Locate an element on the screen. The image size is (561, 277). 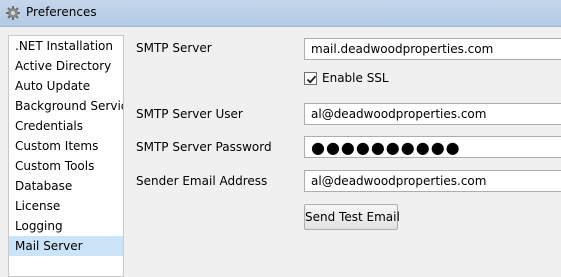
sidebar-item-credentials: Credentials is located at coordinates (66, 126).